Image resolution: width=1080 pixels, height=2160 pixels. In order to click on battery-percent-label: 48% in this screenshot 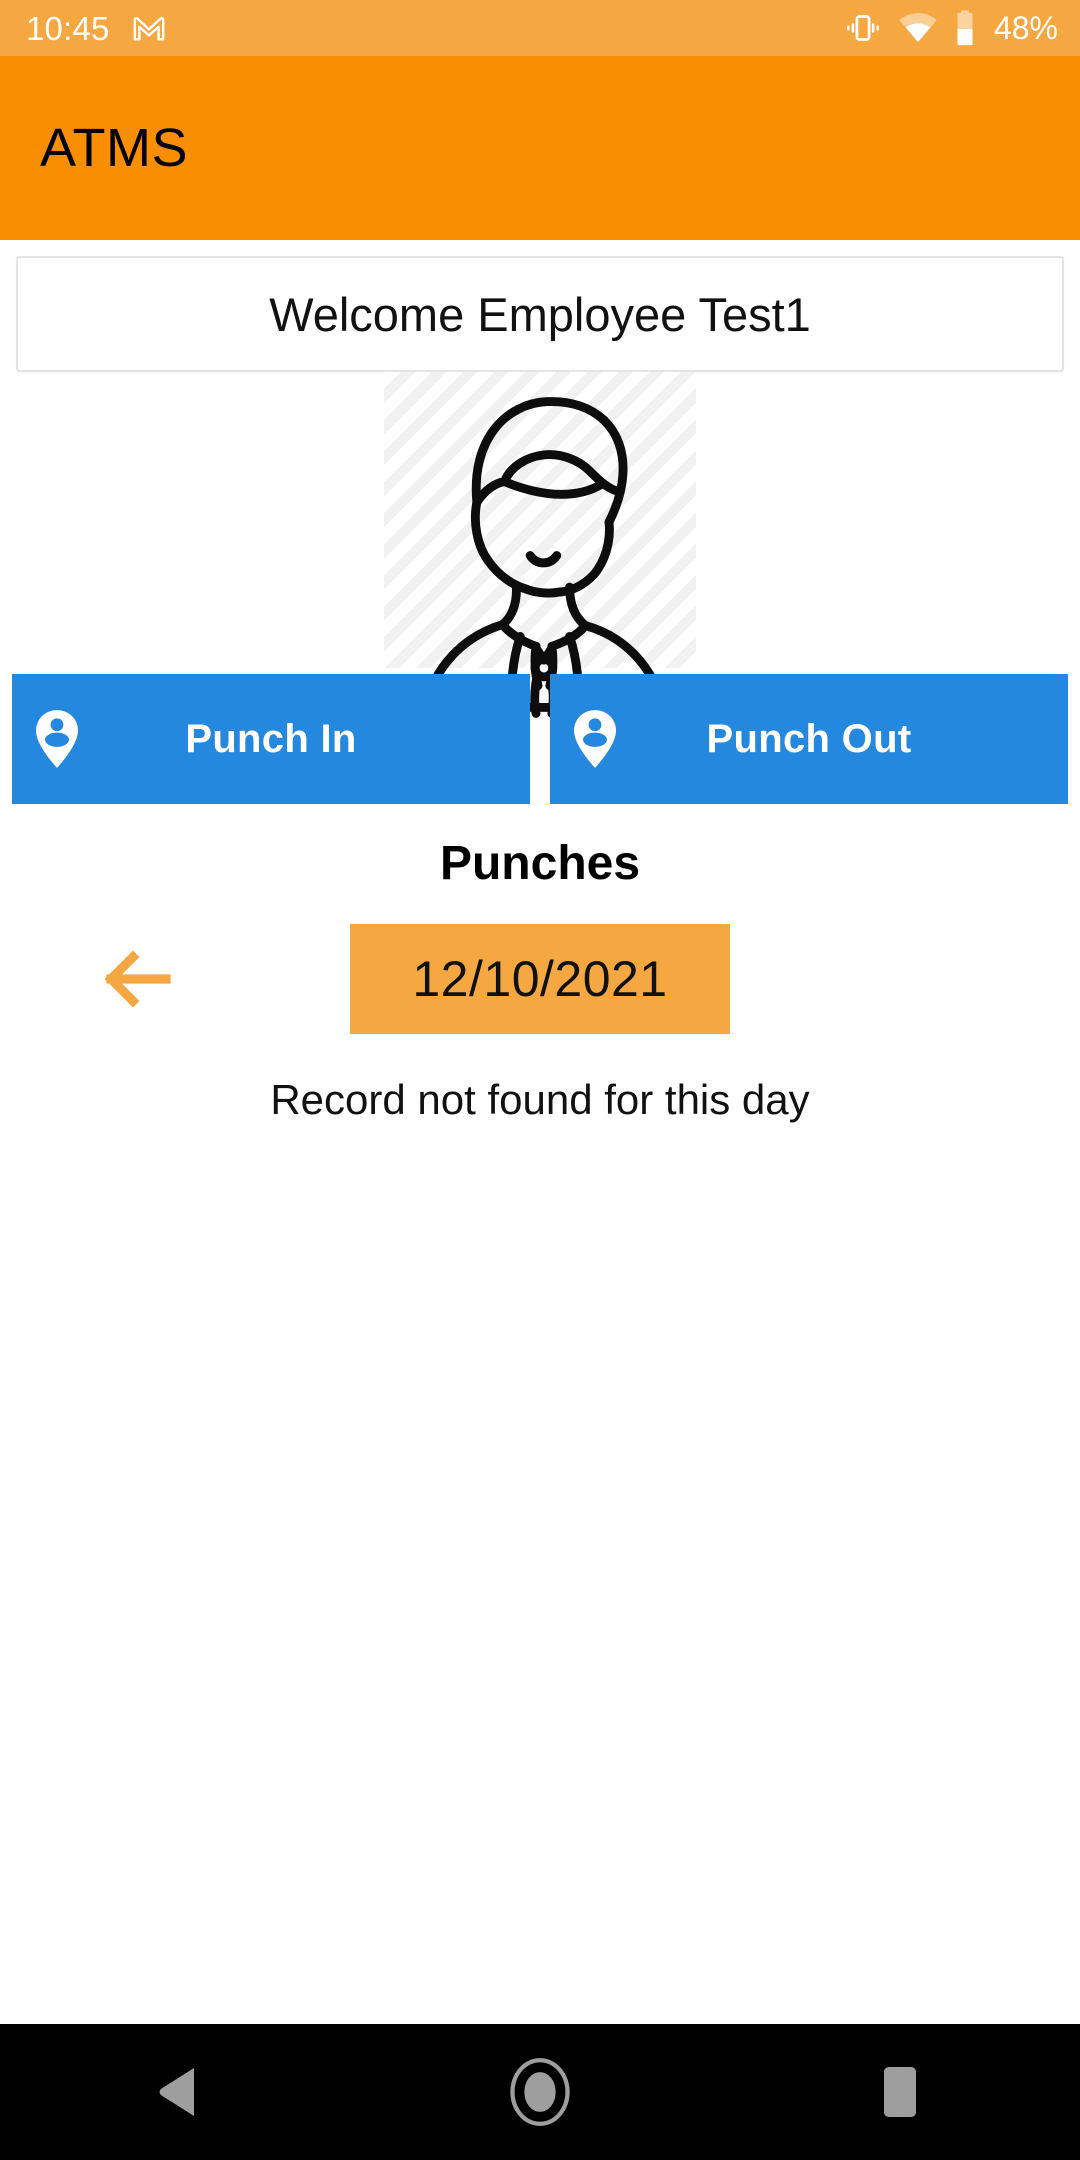, I will do `click(1025, 28)`.